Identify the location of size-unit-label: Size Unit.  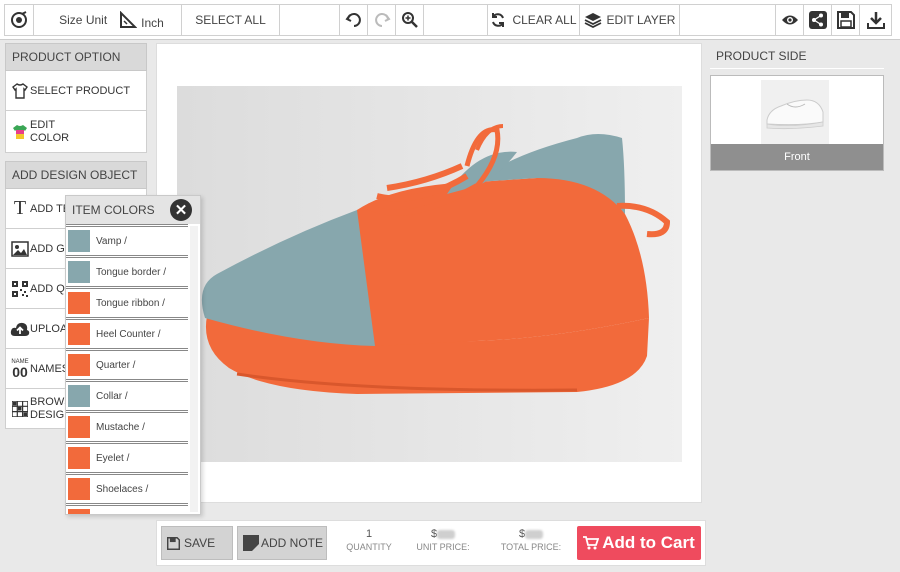
(83, 20).